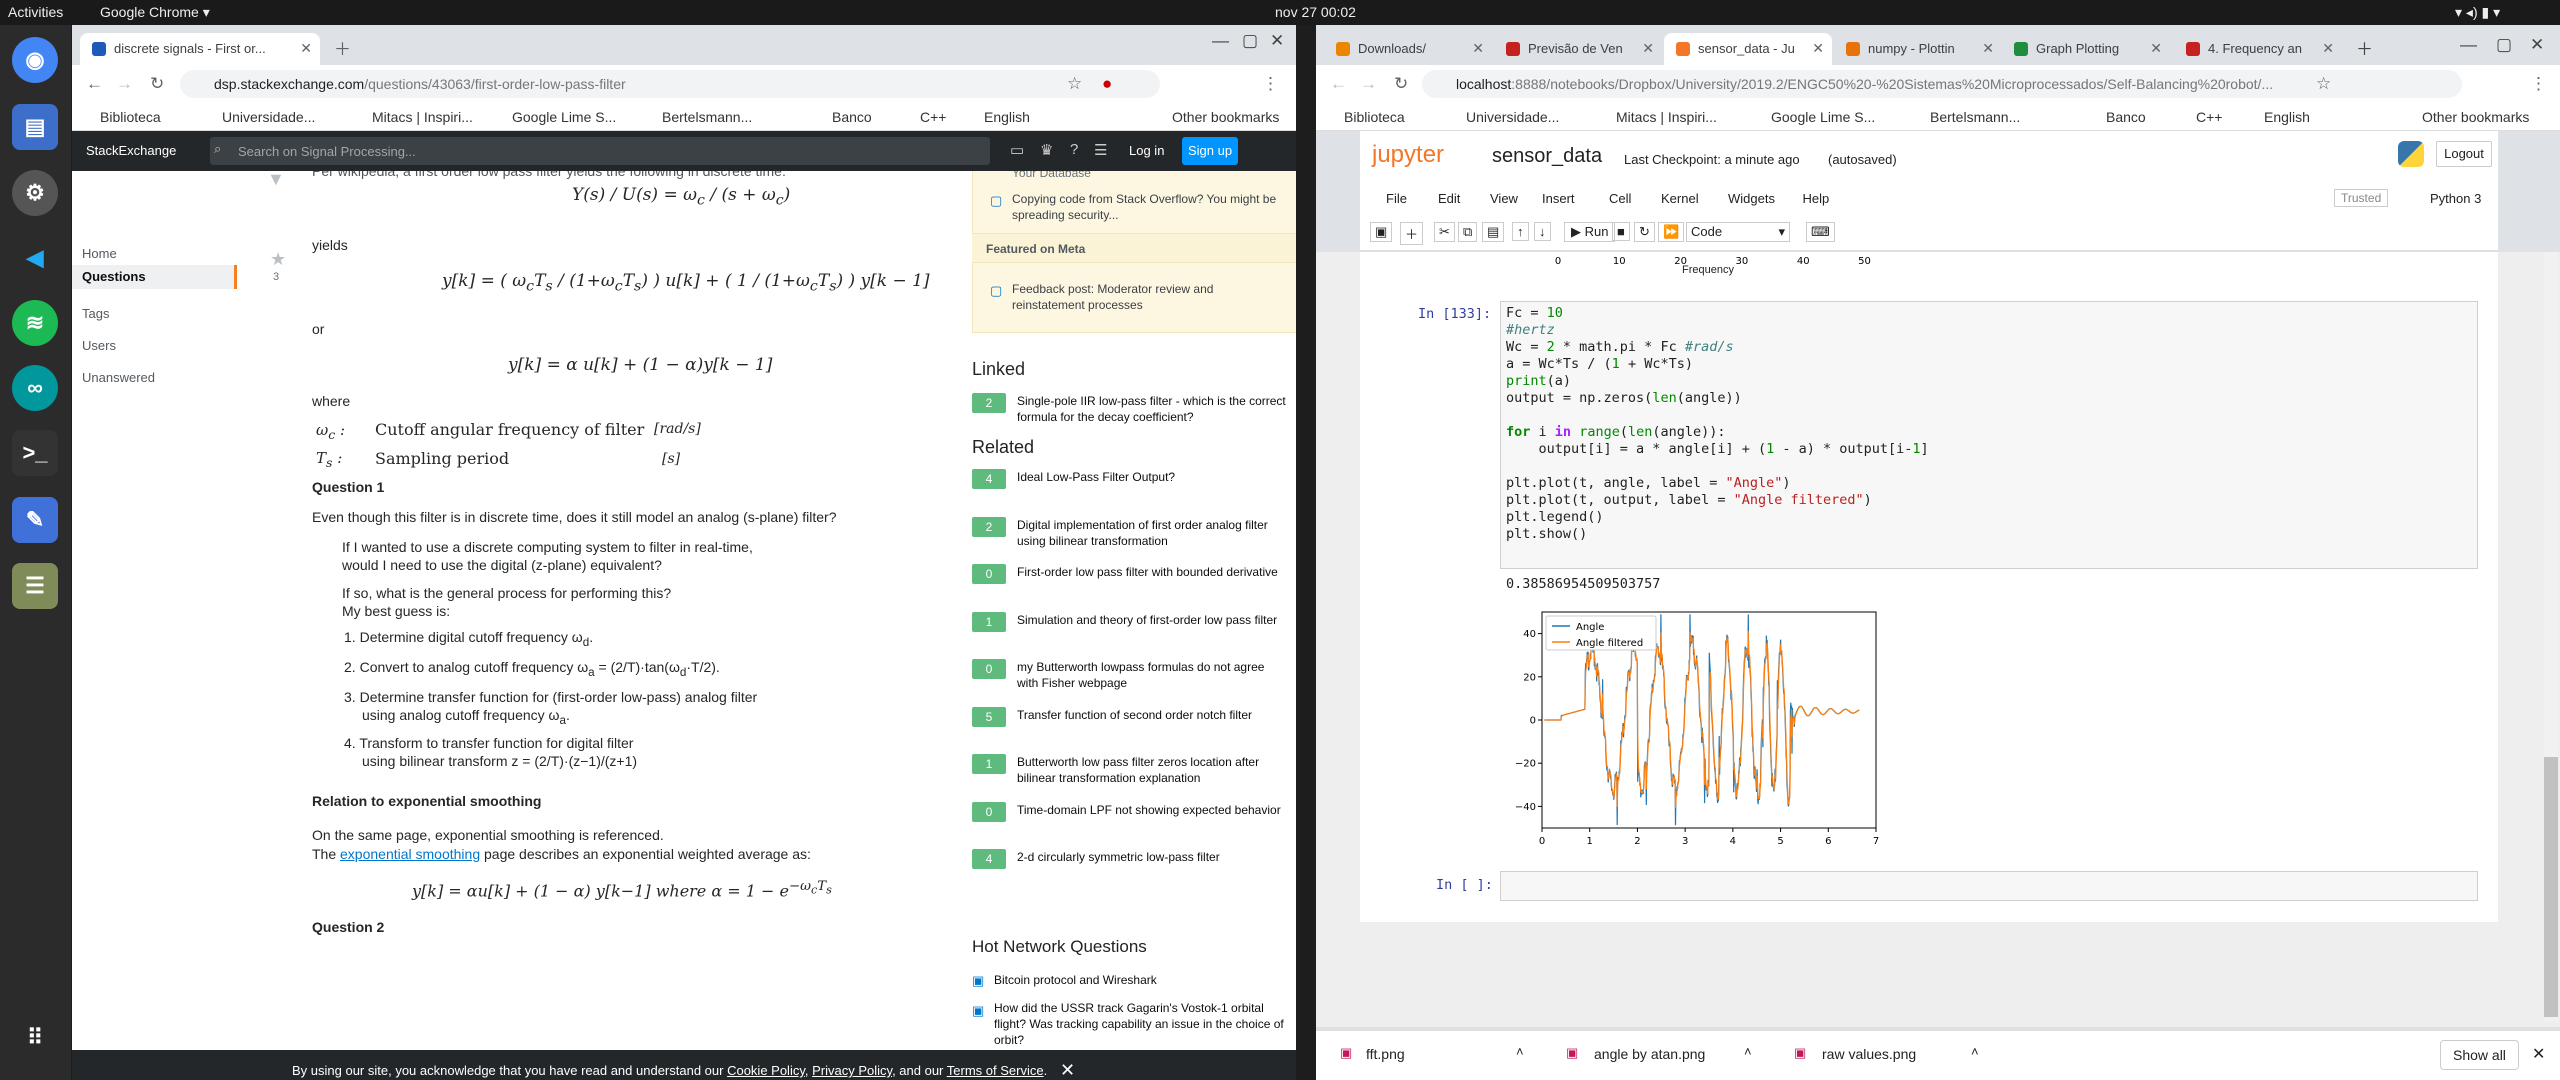  I want to click on inbox-icon: ▭, so click(1017, 150).